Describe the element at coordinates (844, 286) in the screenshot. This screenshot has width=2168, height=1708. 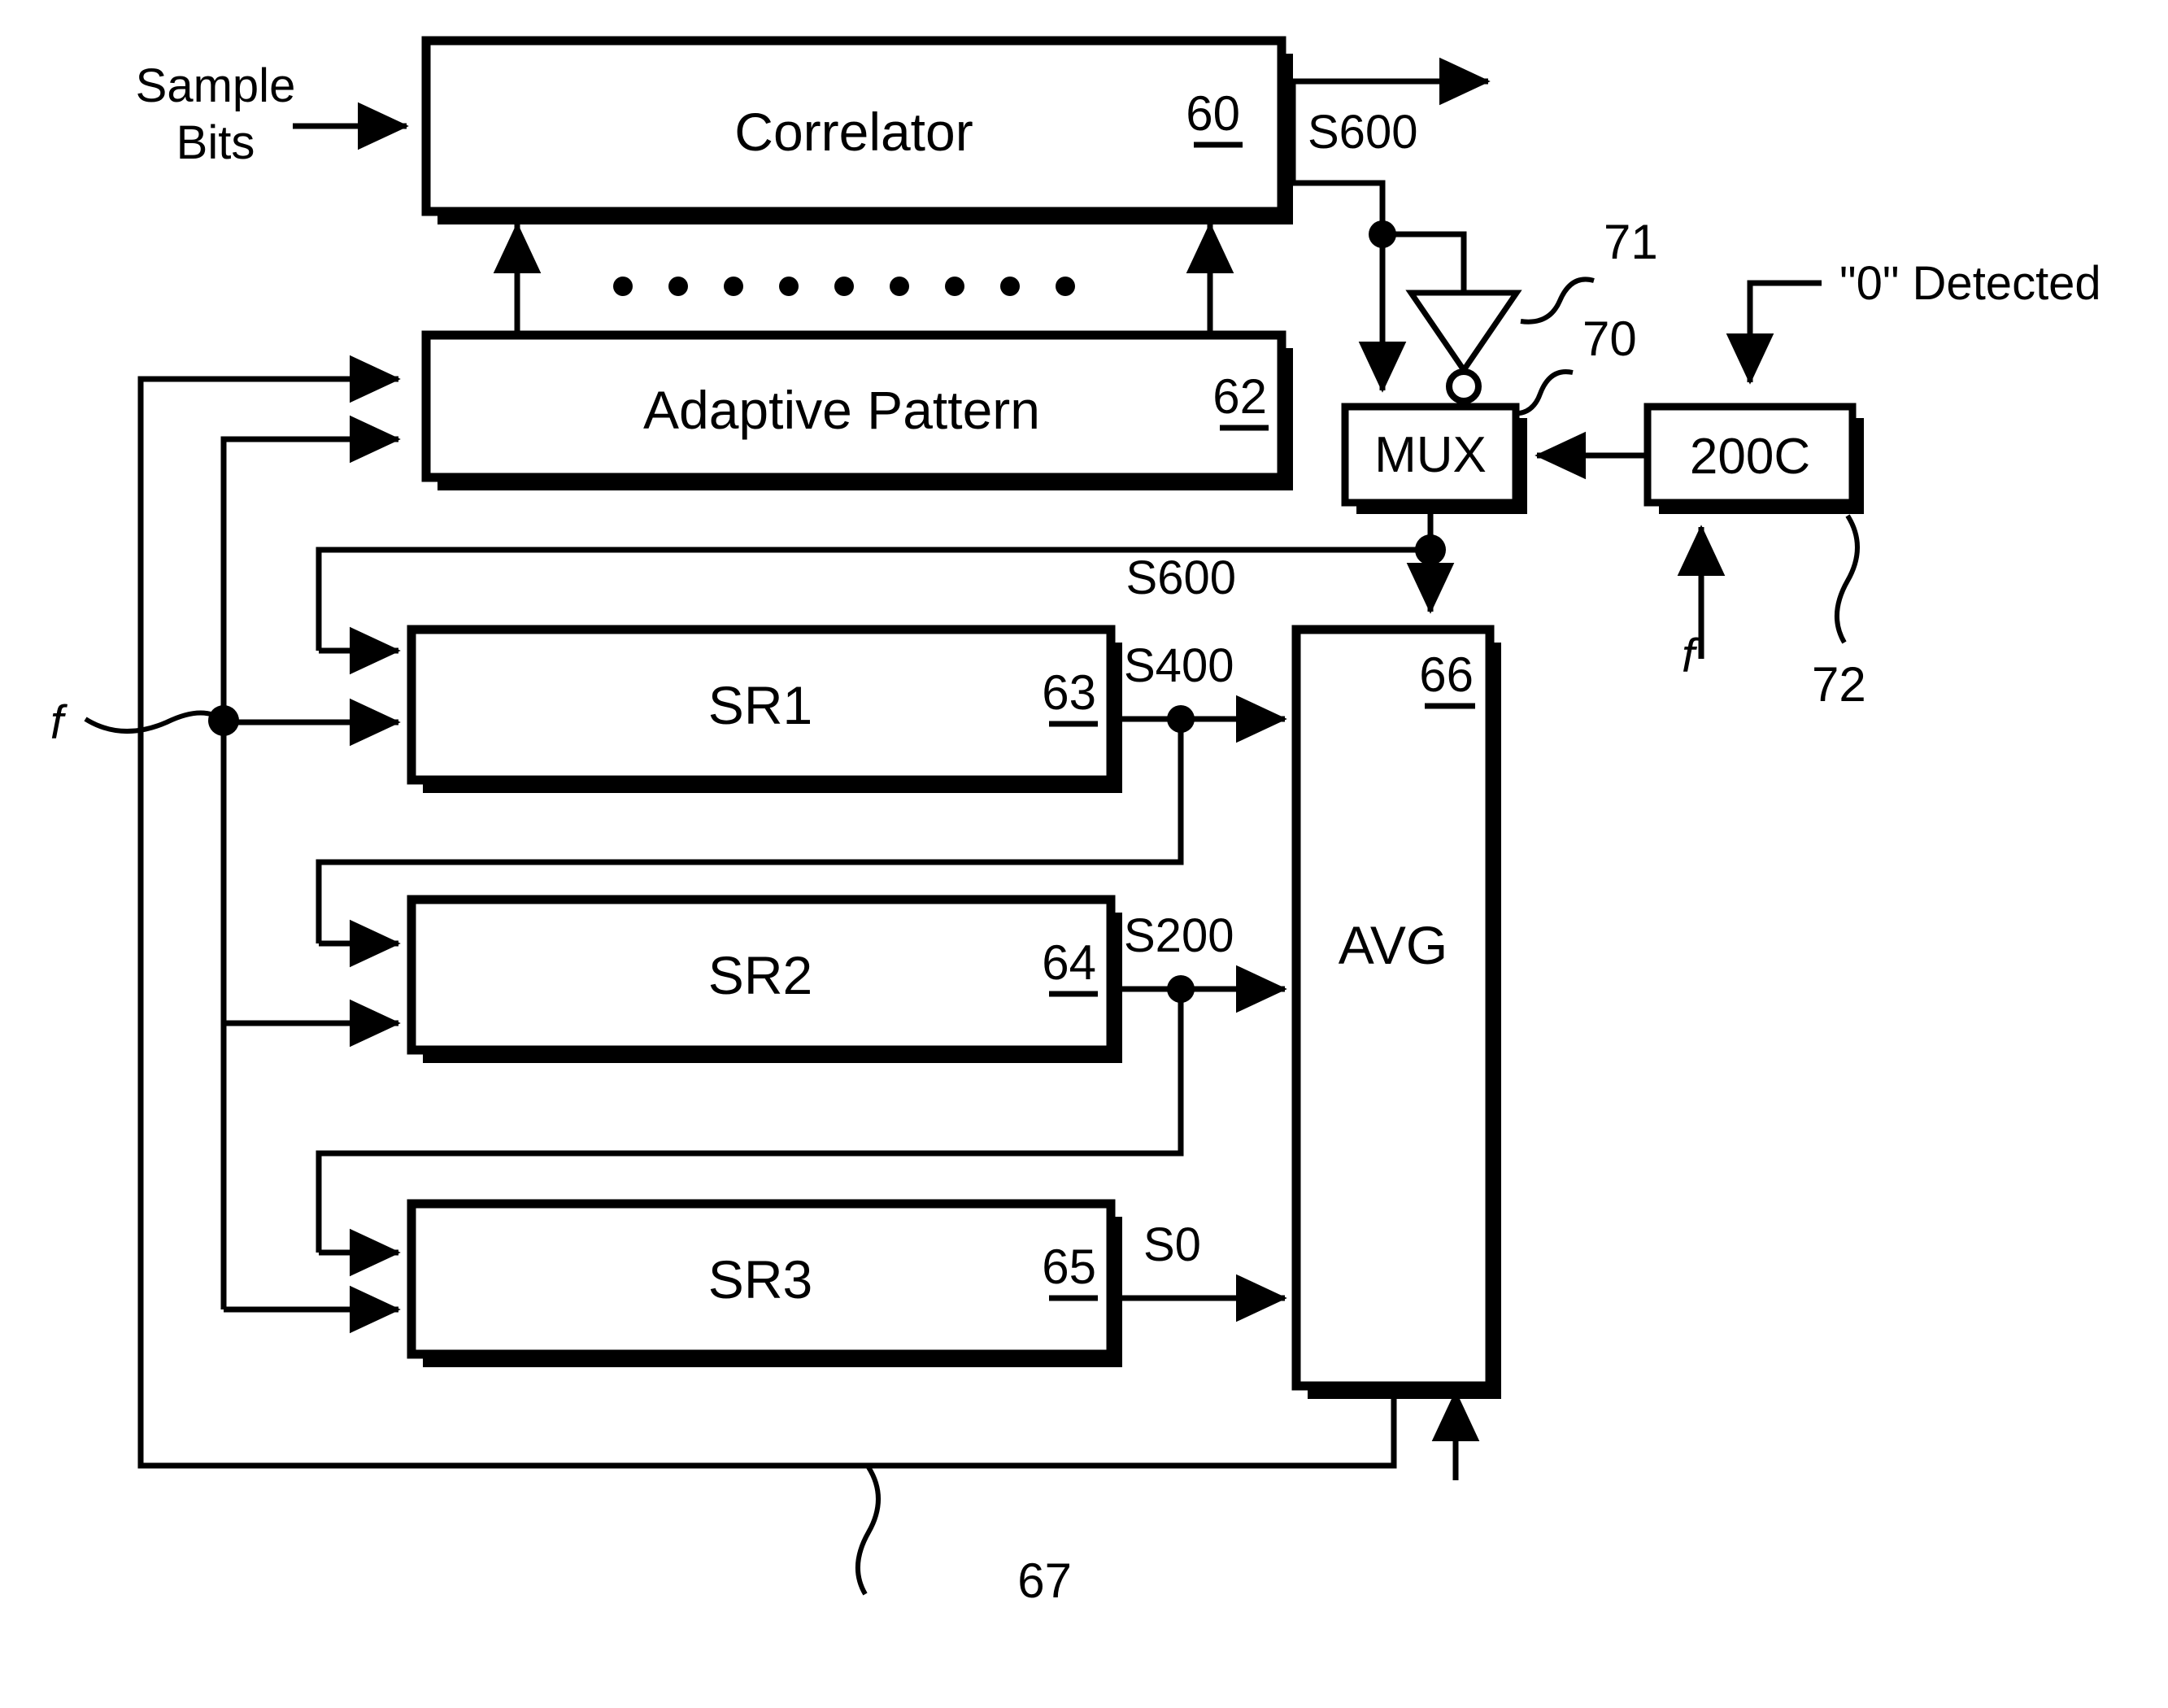
I see `ellipsis-dots` at that location.